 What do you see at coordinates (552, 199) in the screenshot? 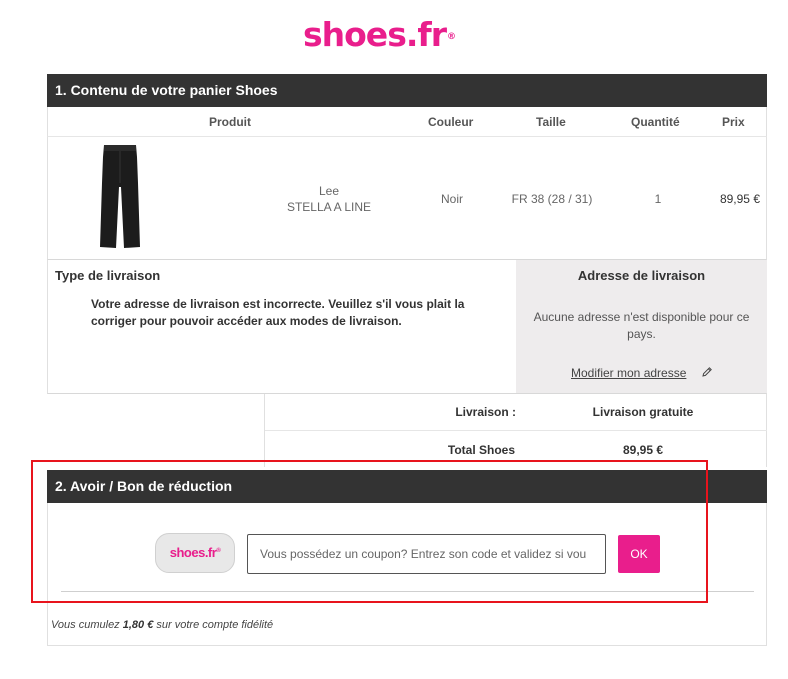
I see `product-size: FR 38 (28 / 31)` at bounding box center [552, 199].